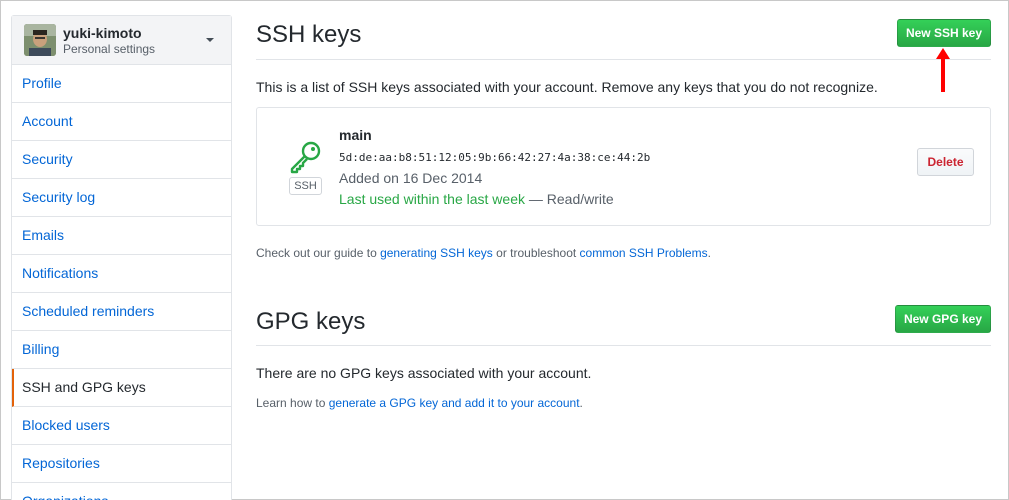 The image size is (1009, 500). Describe the element at coordinates (945, 162) in the screenshot. I see `delete-key-button: Delete` at that location.